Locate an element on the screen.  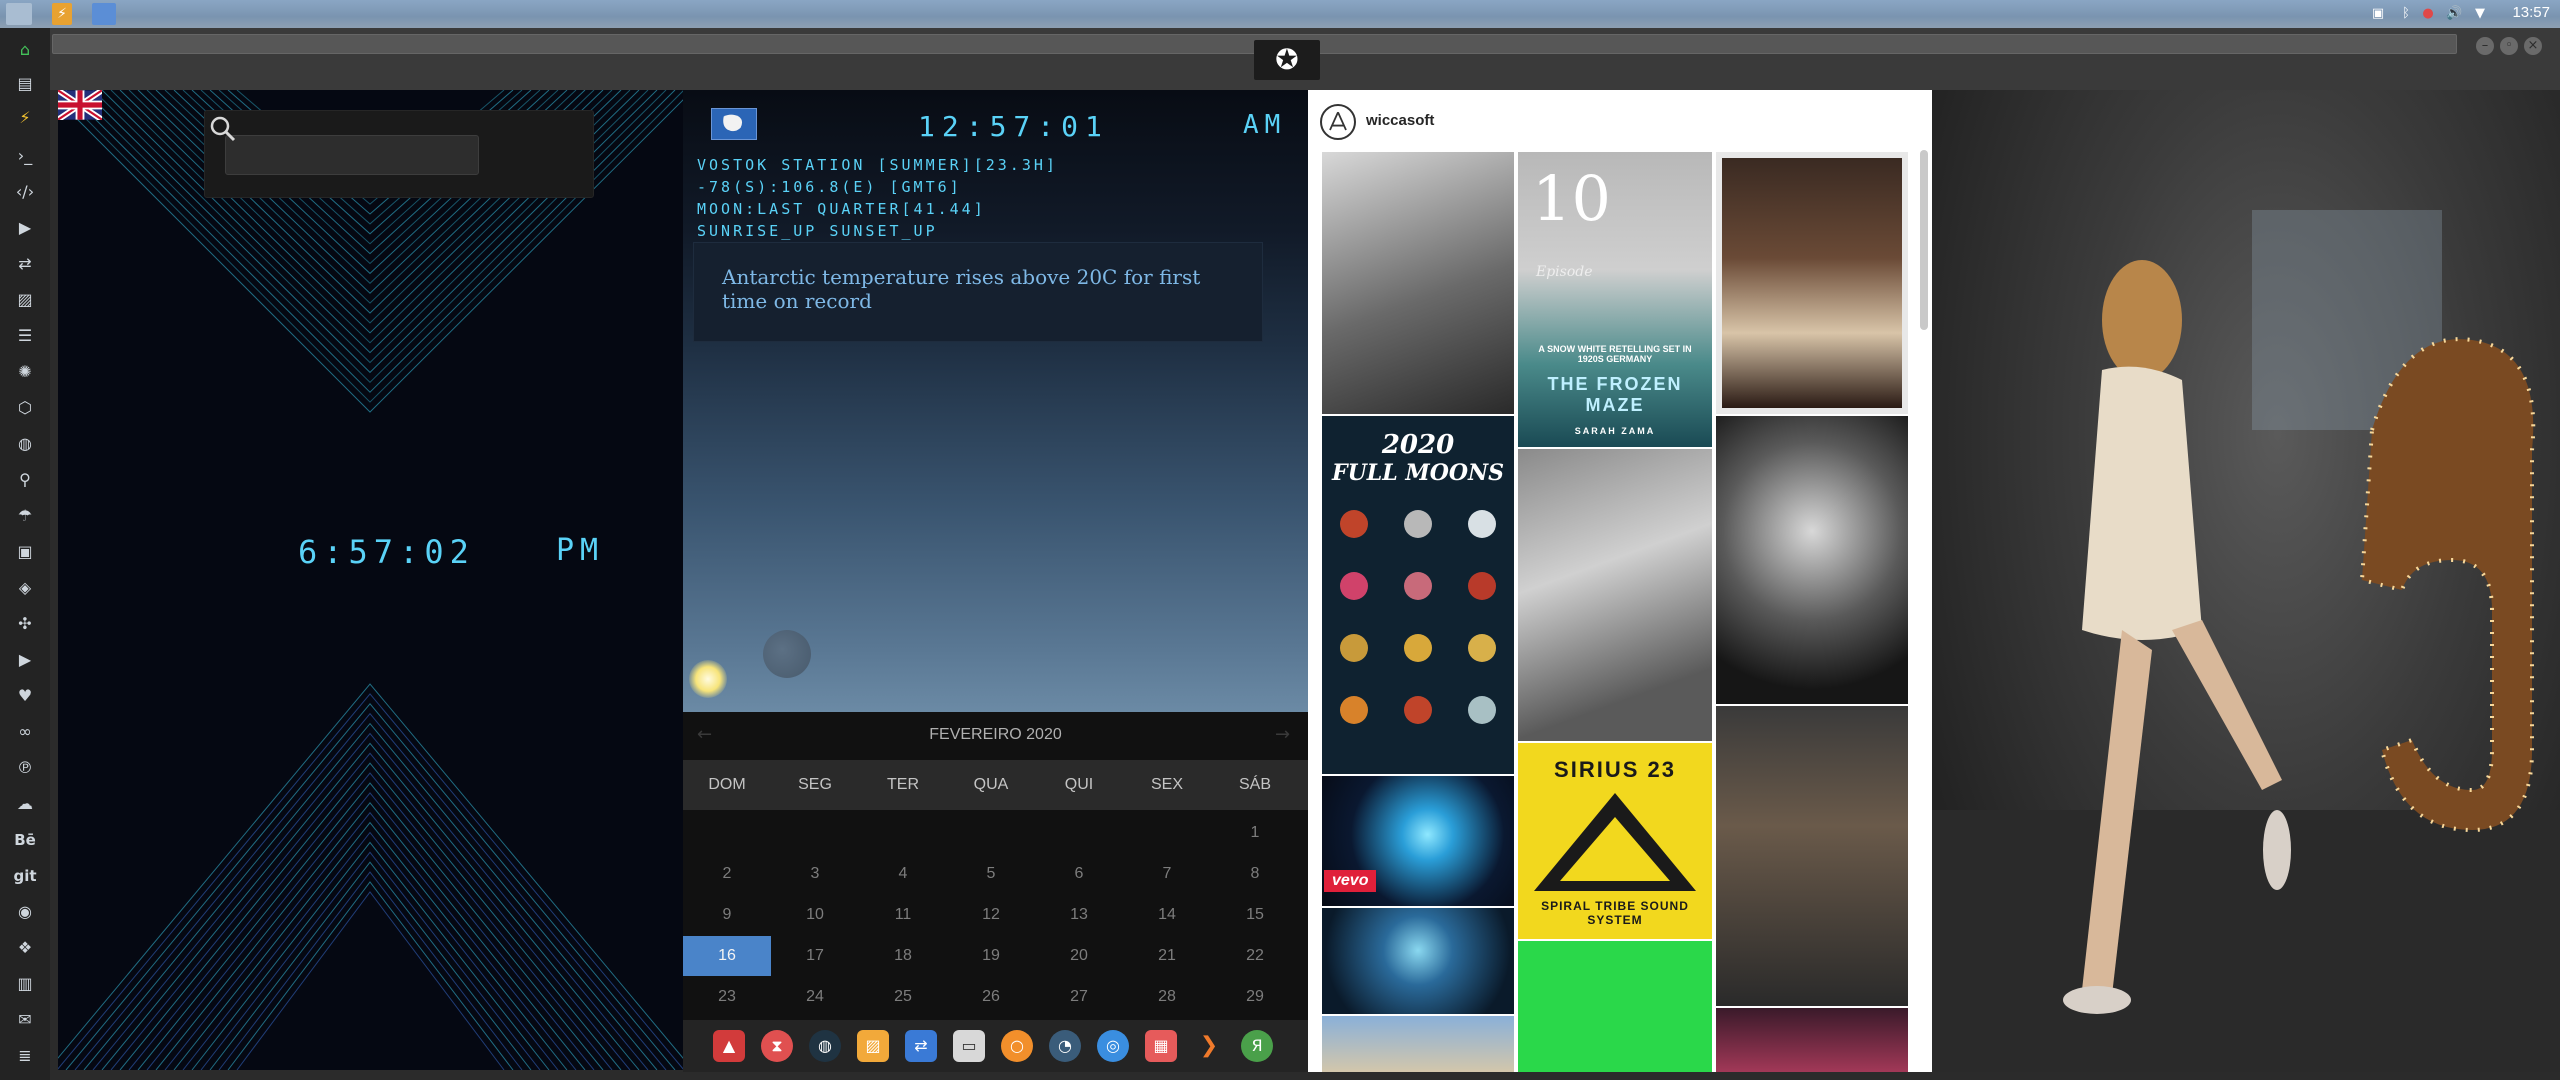
behance-icon: Bē is located at coordinates (25, 840).